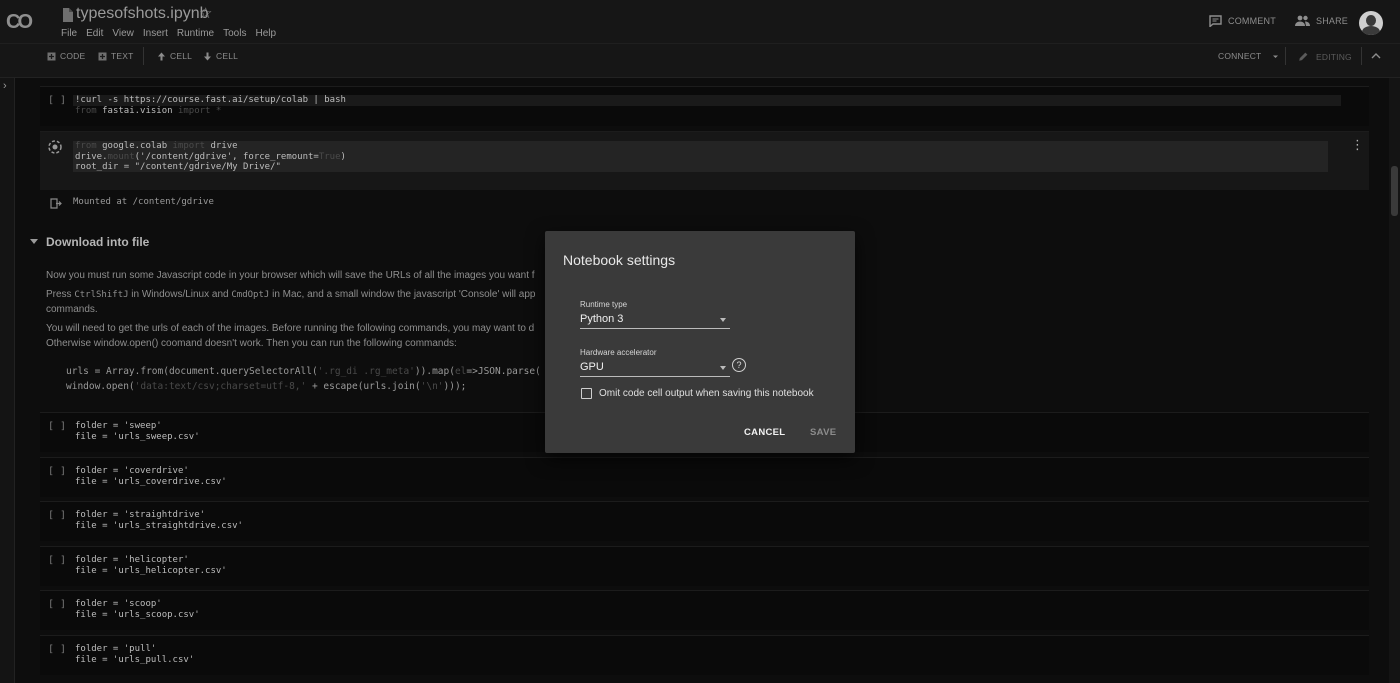 The image size is (1400, 683). Describe the element at coordinates (592, 367) in the screenshot. I see `hardware-accelerator-value: GPU` at that location.